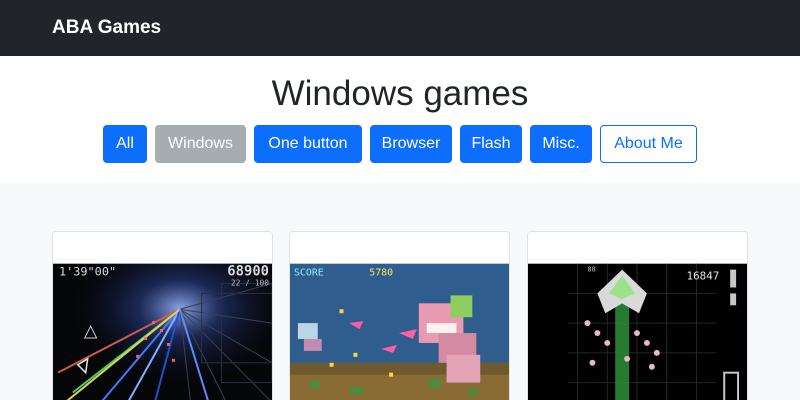 The image size is (800, 400). I want to click on navbar: ABA Games, so click(400, 28).